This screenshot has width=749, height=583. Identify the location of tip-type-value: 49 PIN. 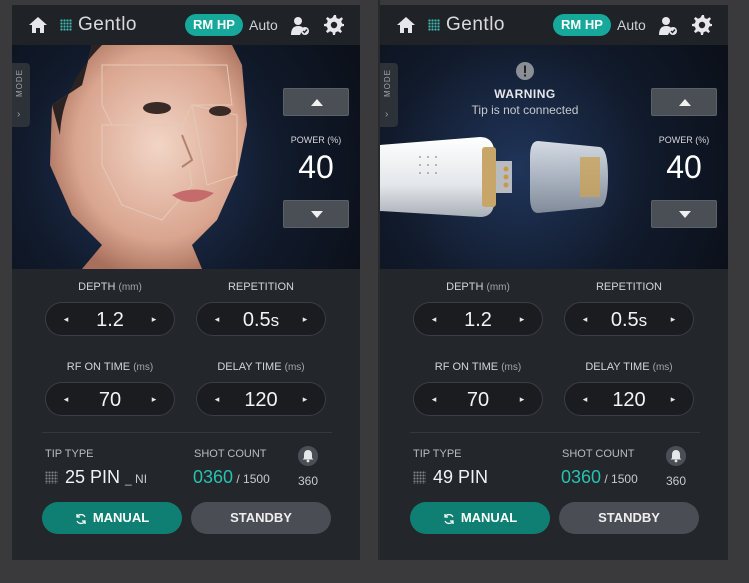
(461, 477).